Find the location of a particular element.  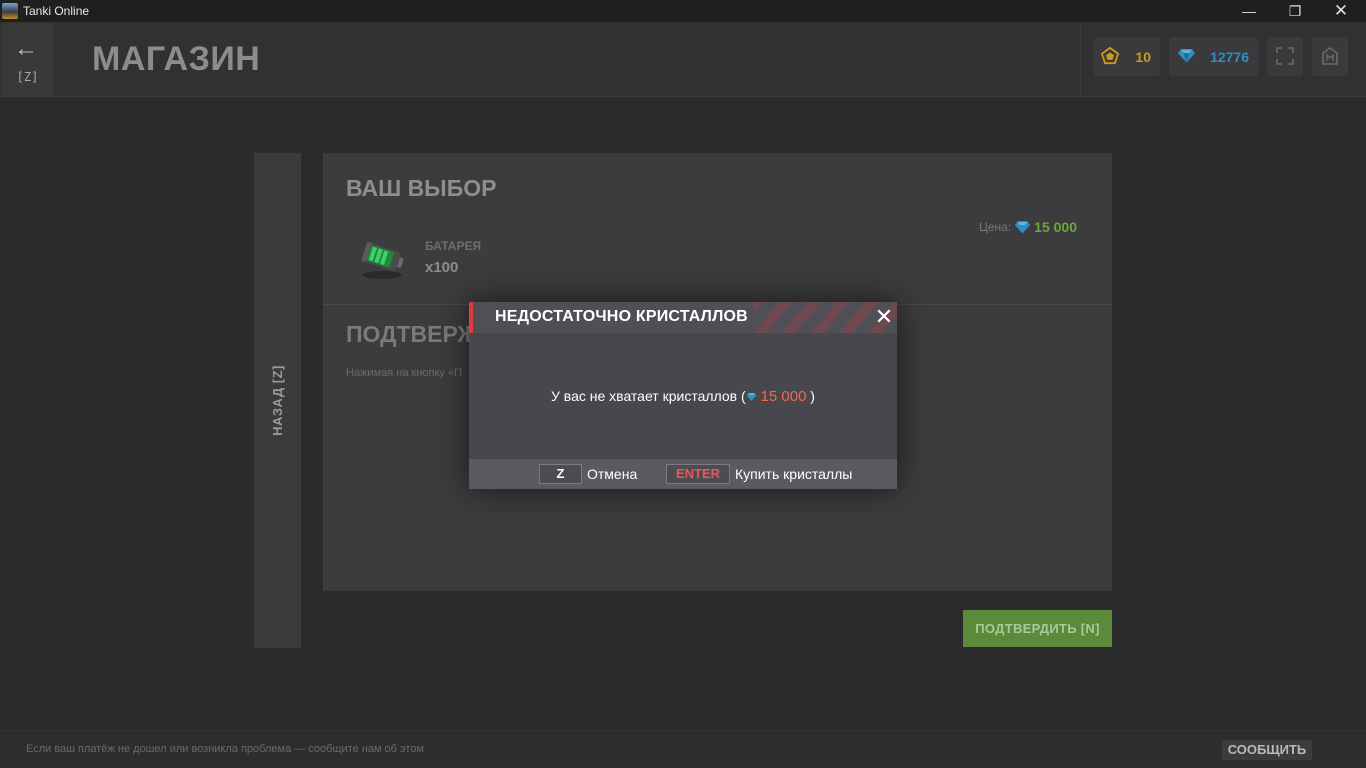

dialog-title: НЕДОСТАТОЧНО КРИСТАЛЛОВ is located at coordinates (621, 316).